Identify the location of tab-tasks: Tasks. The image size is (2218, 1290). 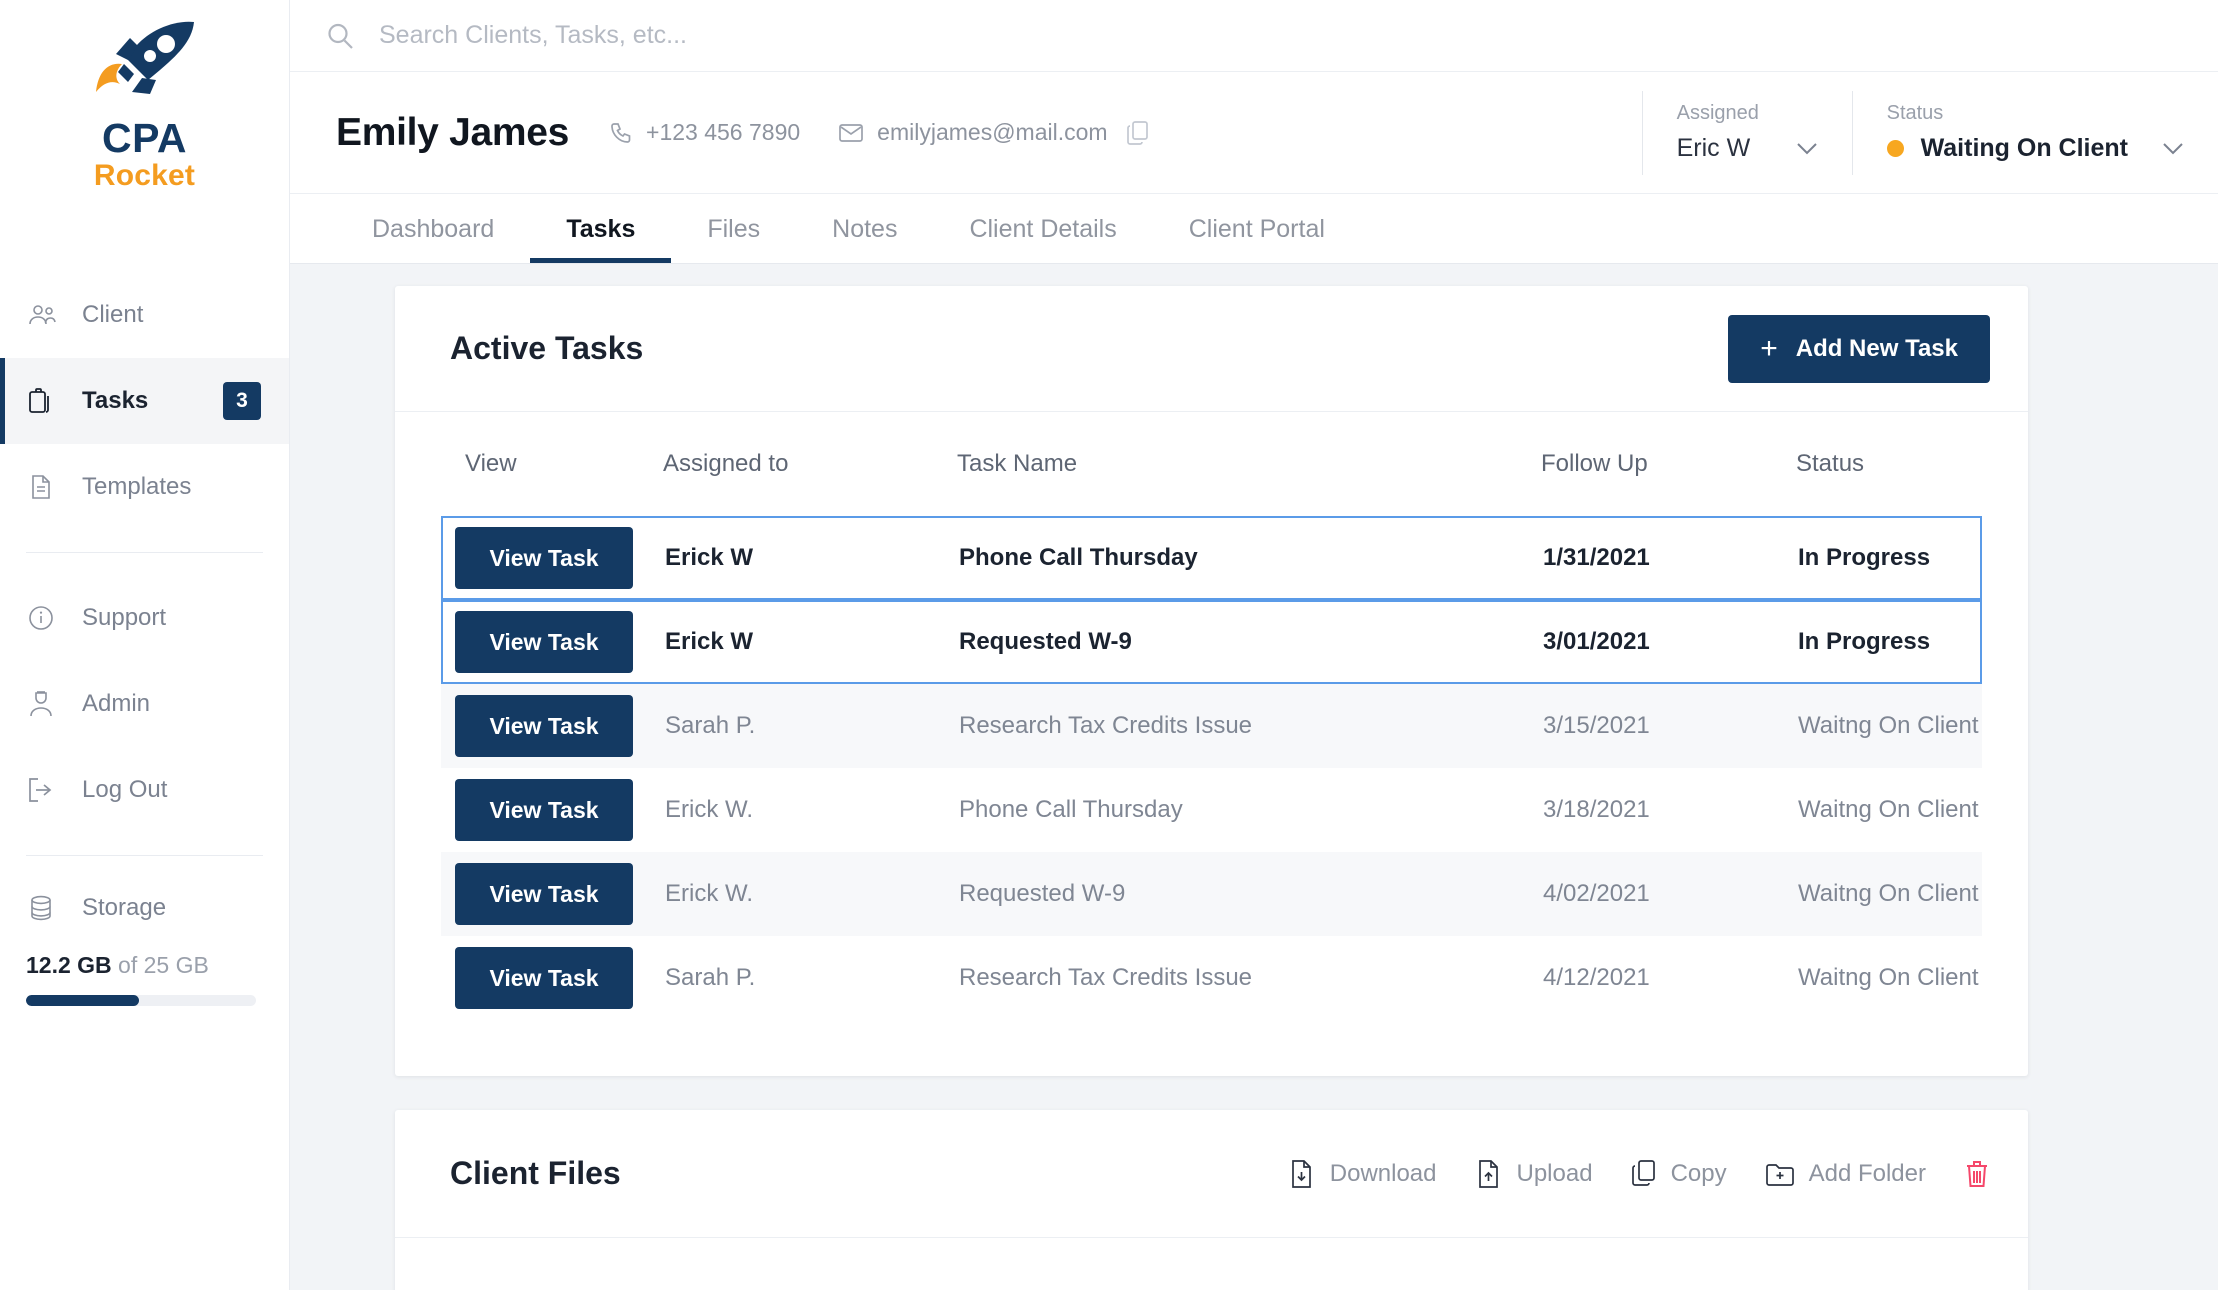
(601, 229).